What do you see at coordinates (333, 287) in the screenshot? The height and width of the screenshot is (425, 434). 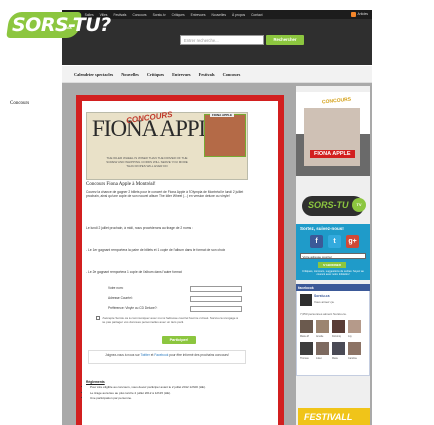 I see `facebook-widget-title: facebook` at bounding box center [333, 287].